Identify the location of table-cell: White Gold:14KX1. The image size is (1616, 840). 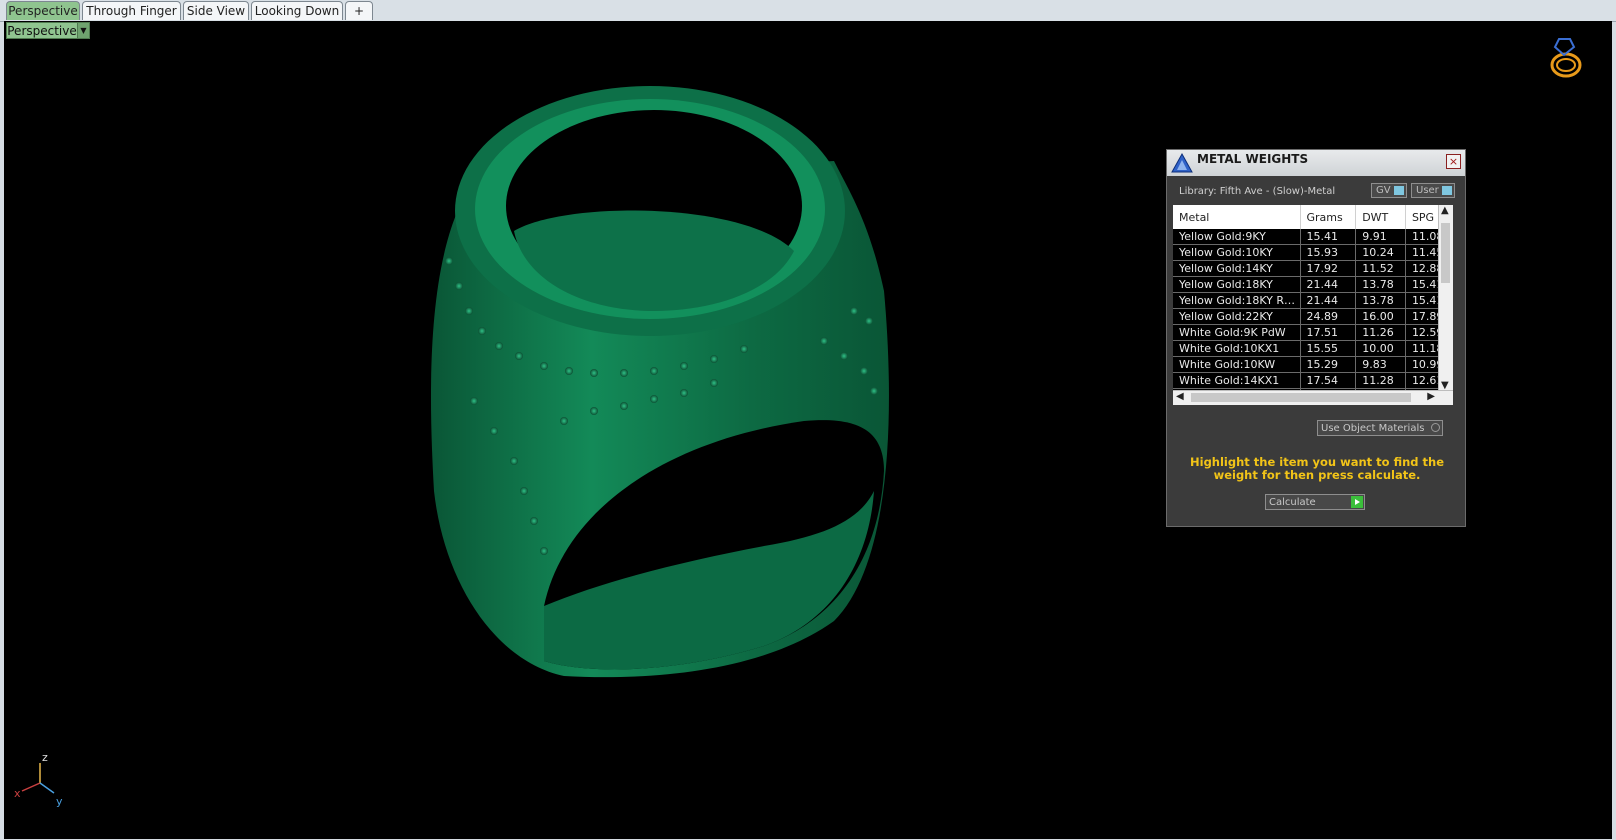
(1237, 380).